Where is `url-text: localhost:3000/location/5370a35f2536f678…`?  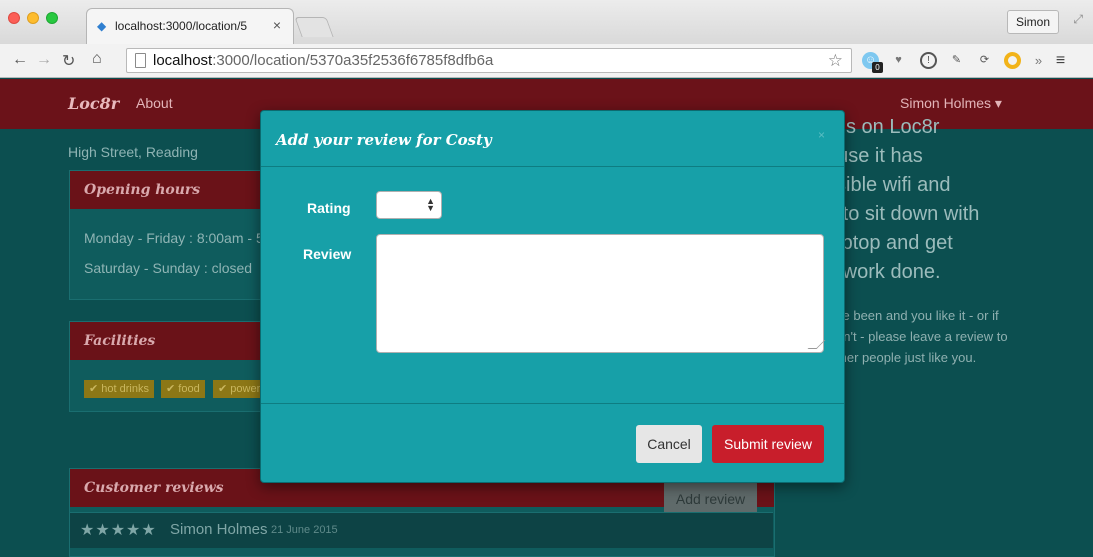 url-text: localhost:3000/location/5370a35f2536f678… is located at coordinates (323, 60).